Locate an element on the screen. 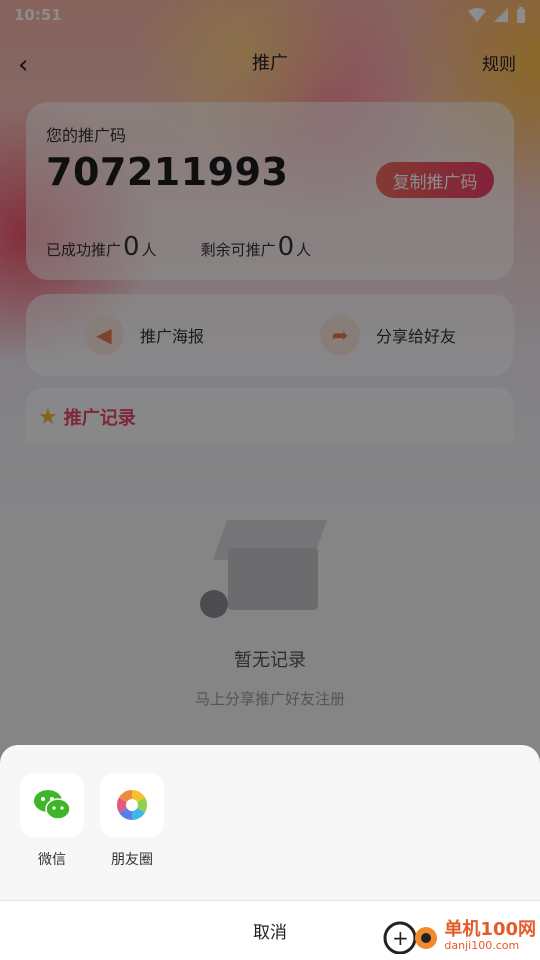 This screenshot has height=960, width=540. cancel-label: 取消 is located at coordinates (270, 933).